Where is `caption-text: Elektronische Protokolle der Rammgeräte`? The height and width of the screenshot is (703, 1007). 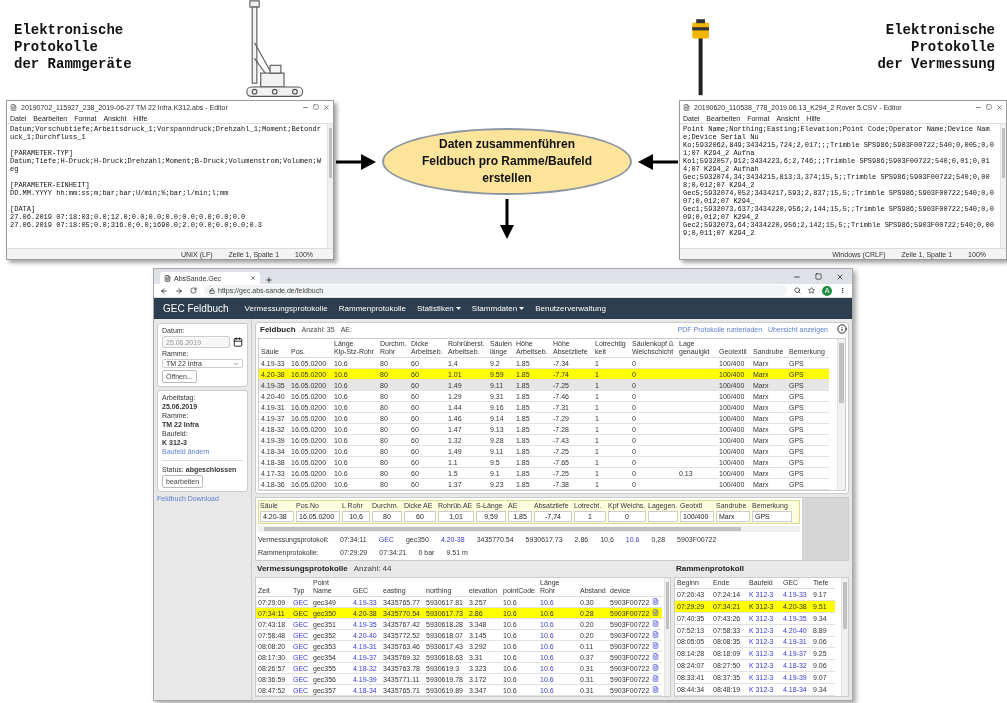
caption-text: Elektronische Protokolle der Rammgeräte is located at coordinates (73, 47).